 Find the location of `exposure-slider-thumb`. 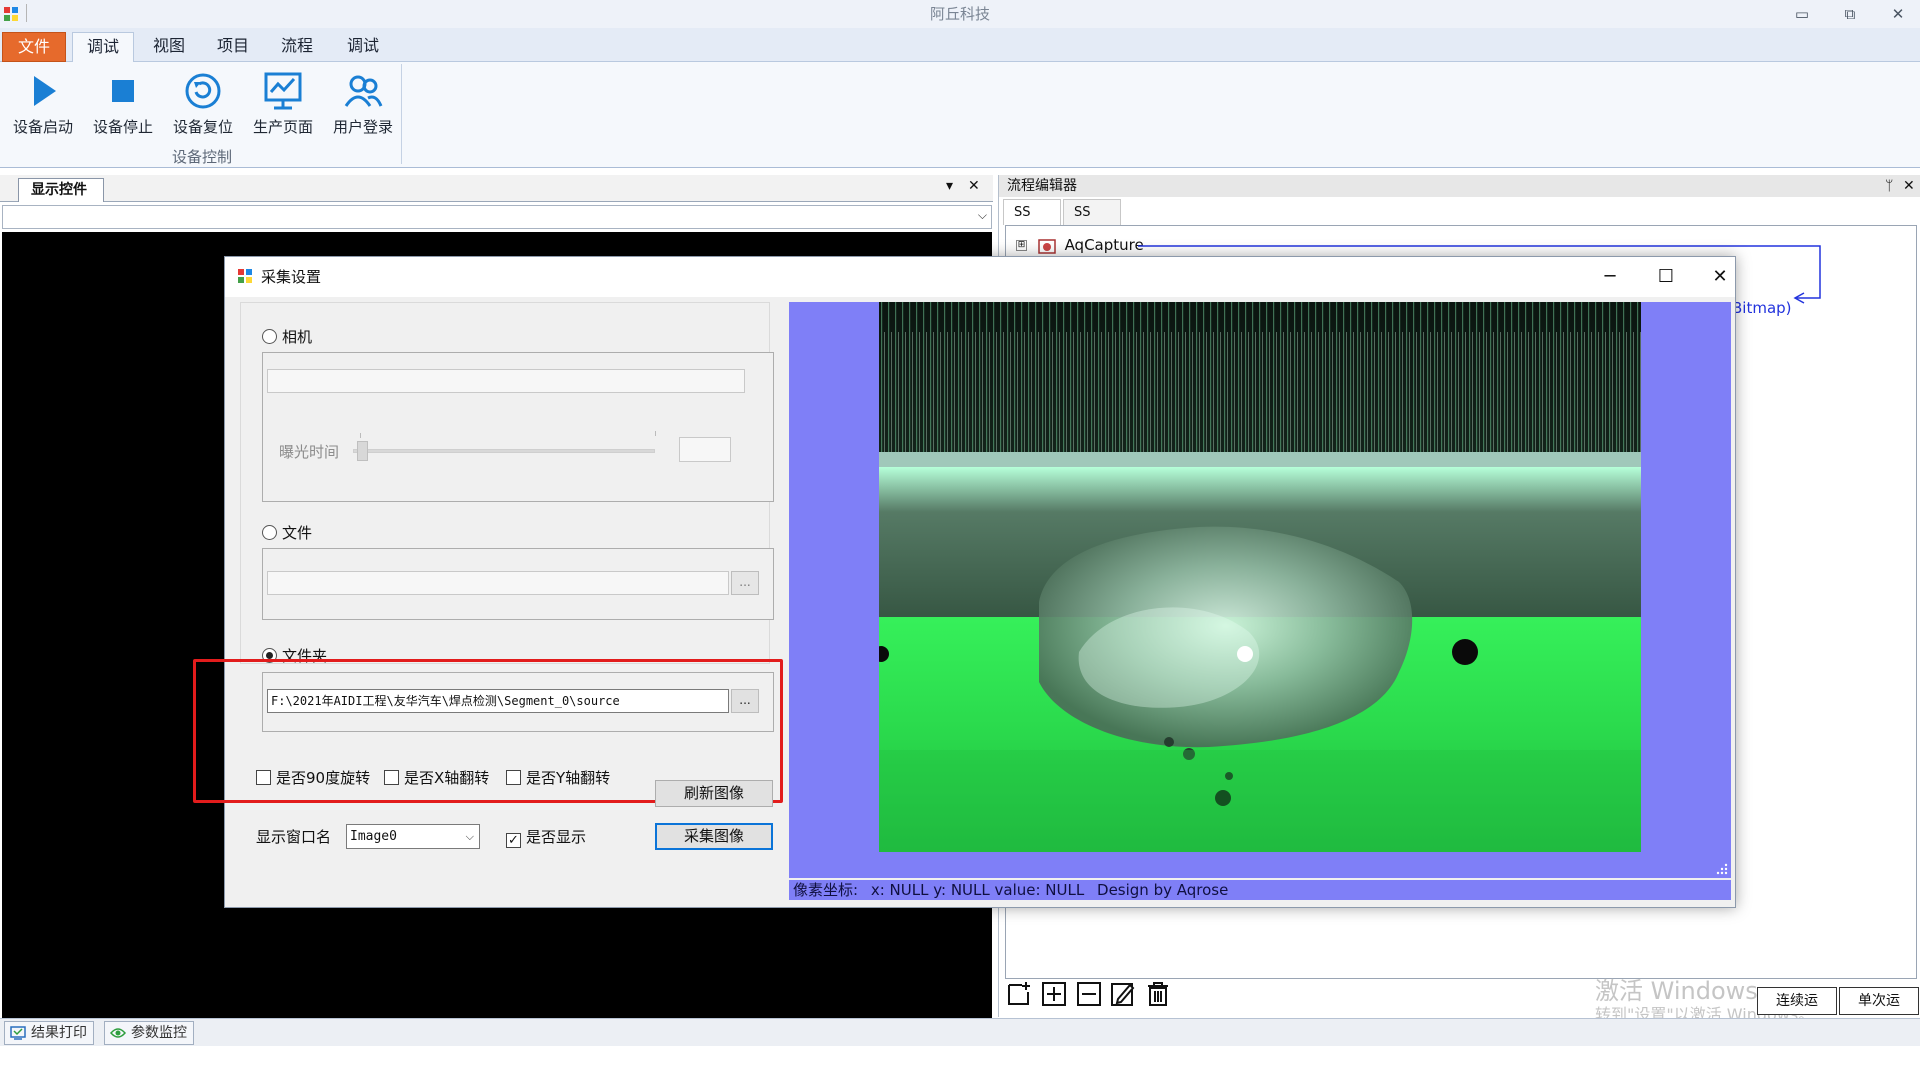

exposure-slider-thumb is located at coordinates (362, 451).